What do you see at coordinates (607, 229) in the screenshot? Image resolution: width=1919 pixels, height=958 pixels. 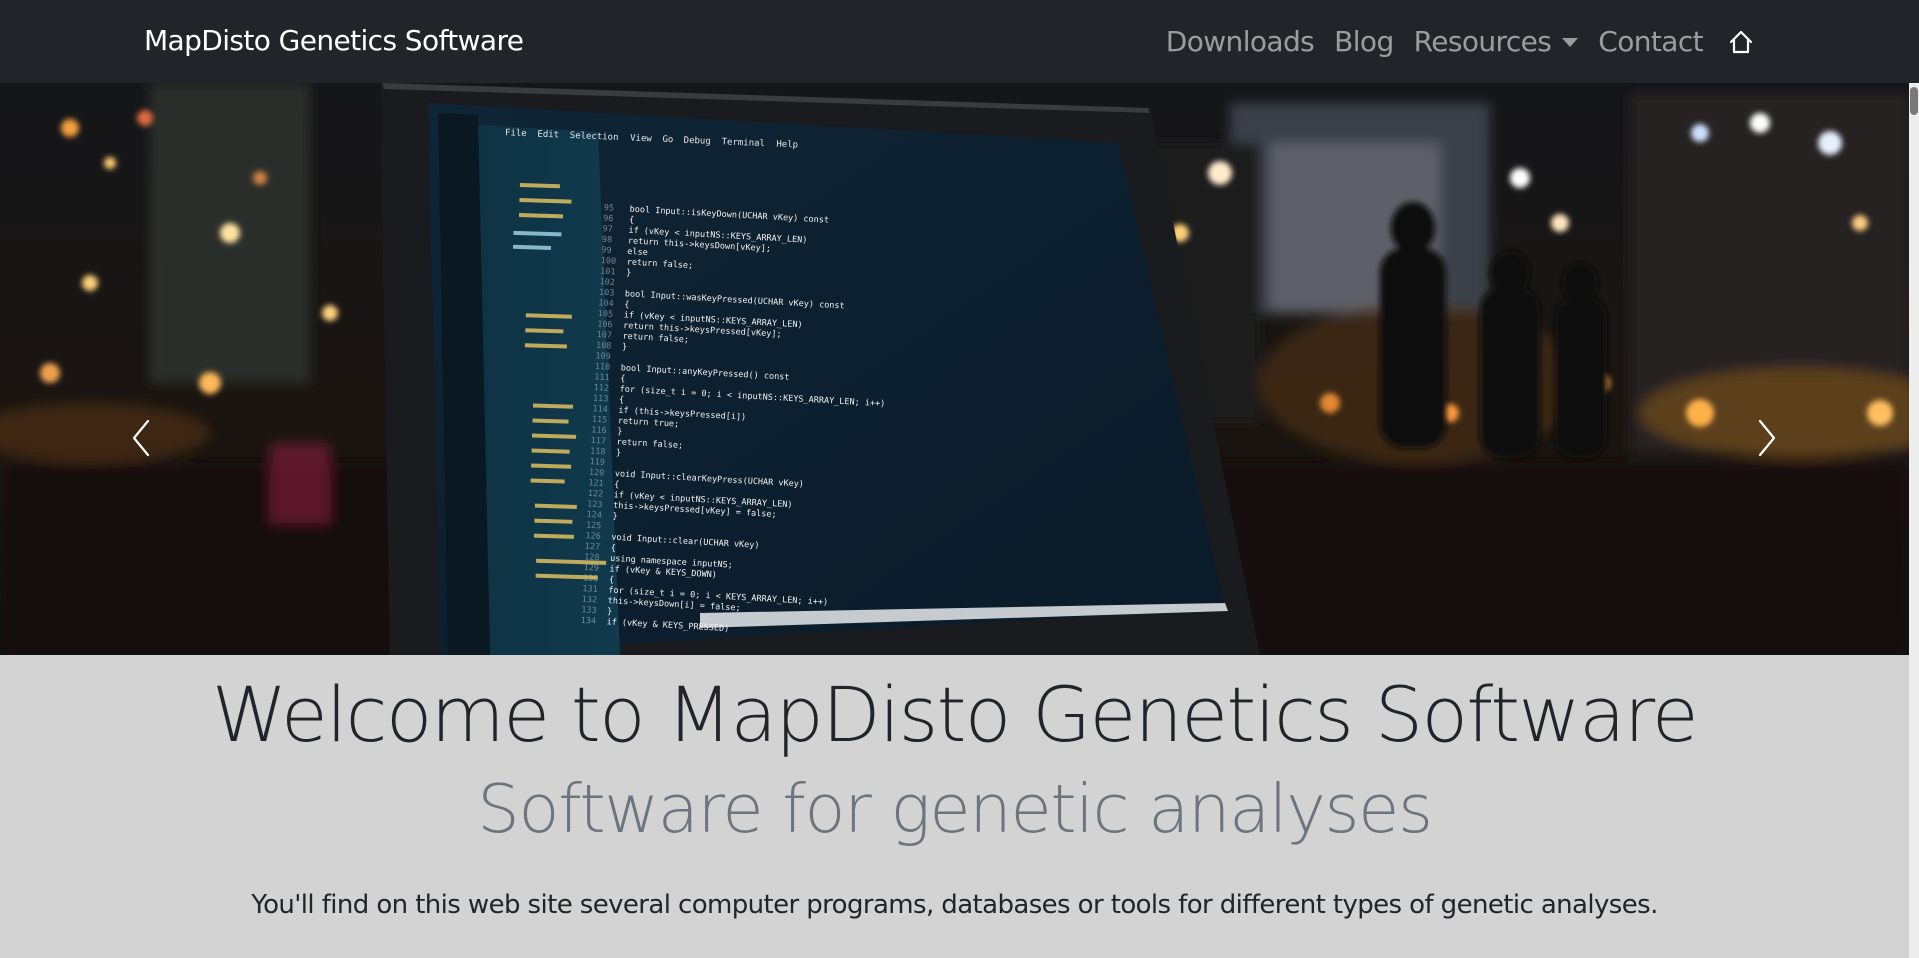 I see `code-line-number: 97` at bounding box center [607, 229].